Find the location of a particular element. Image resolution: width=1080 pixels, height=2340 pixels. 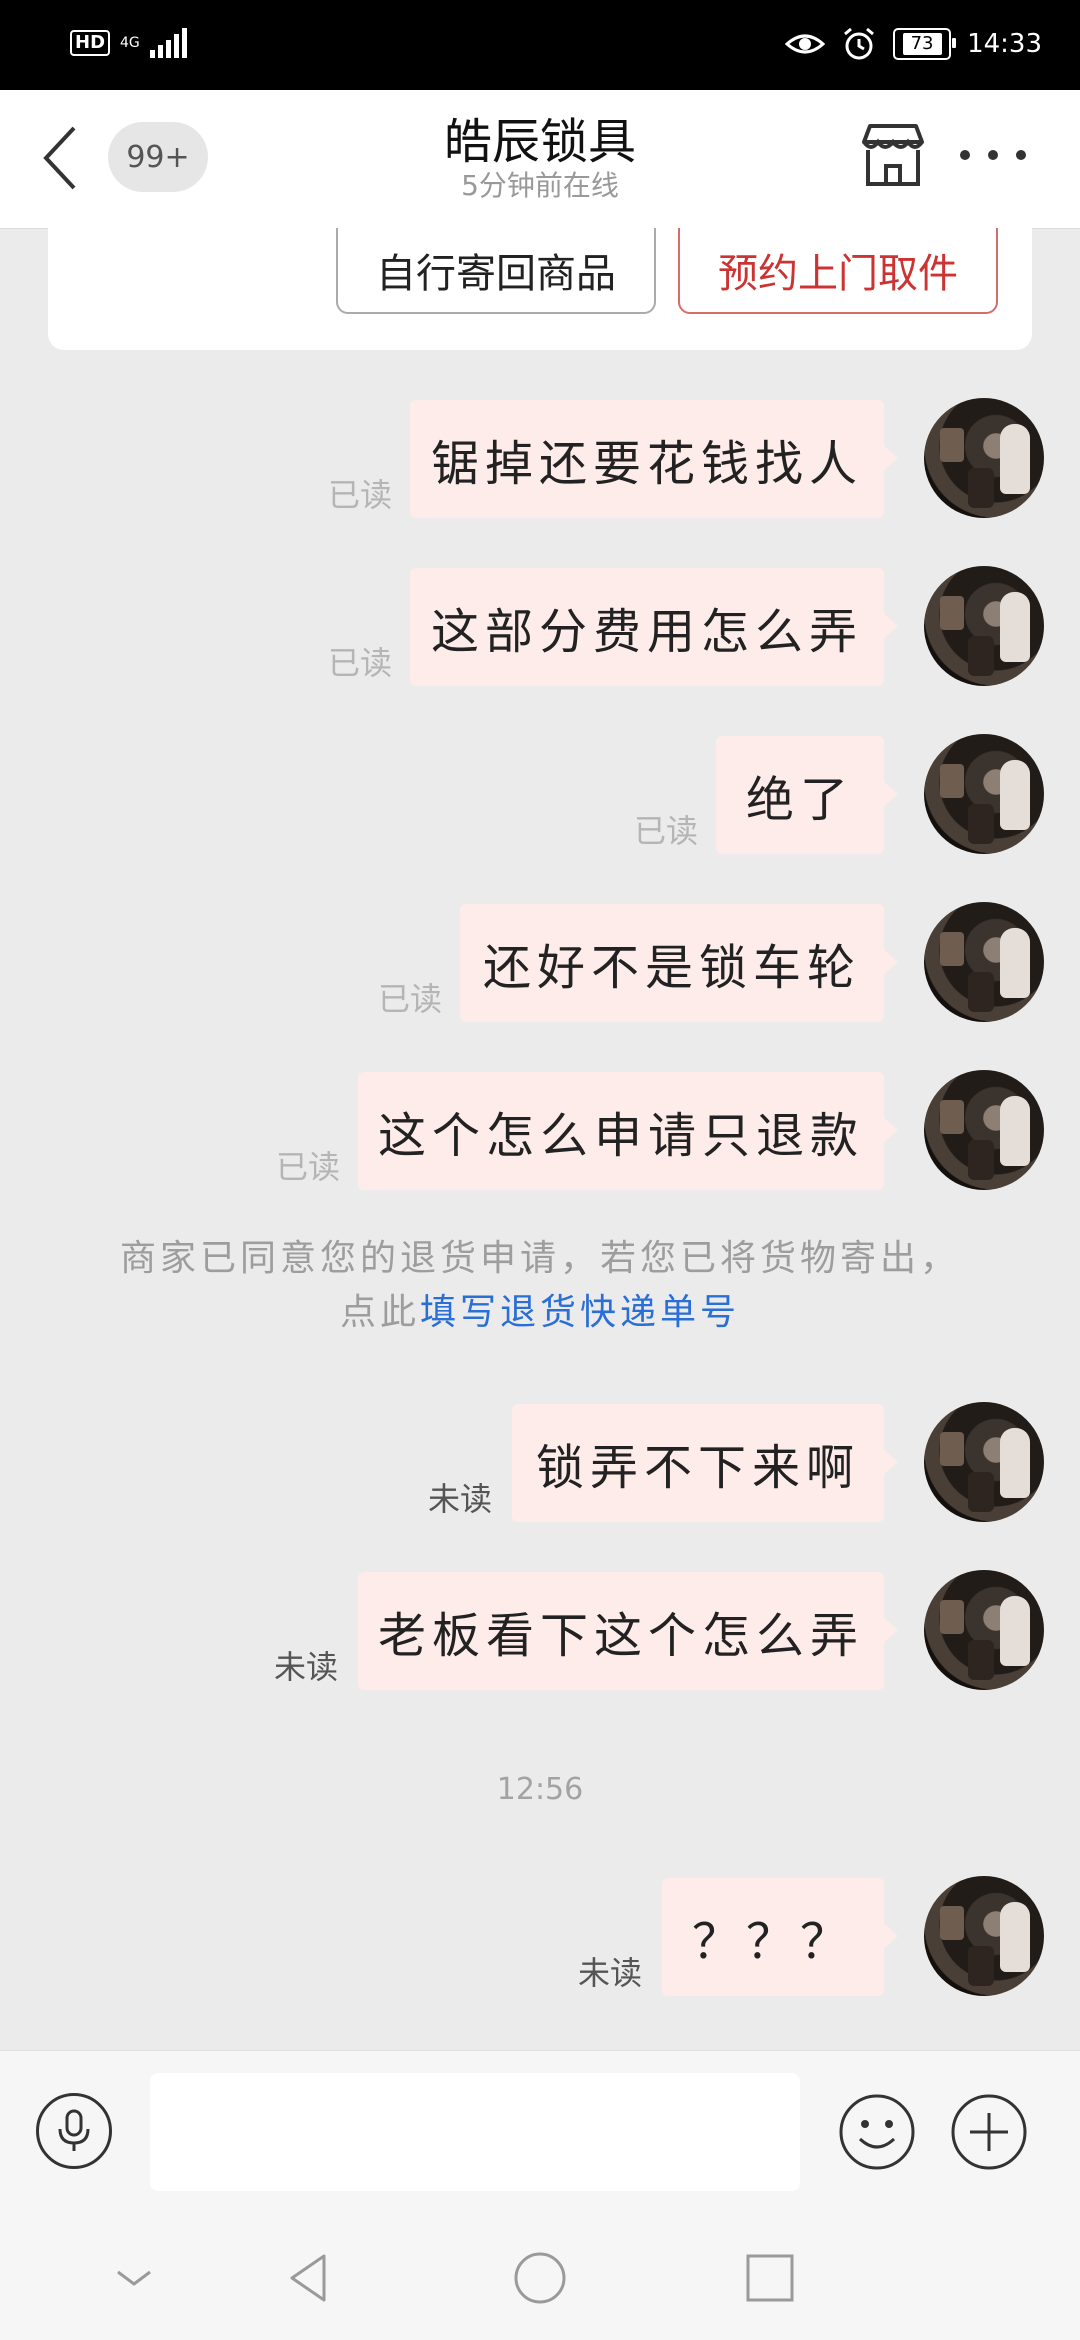

square-recent-icon is located at coordinates (770, 2278).